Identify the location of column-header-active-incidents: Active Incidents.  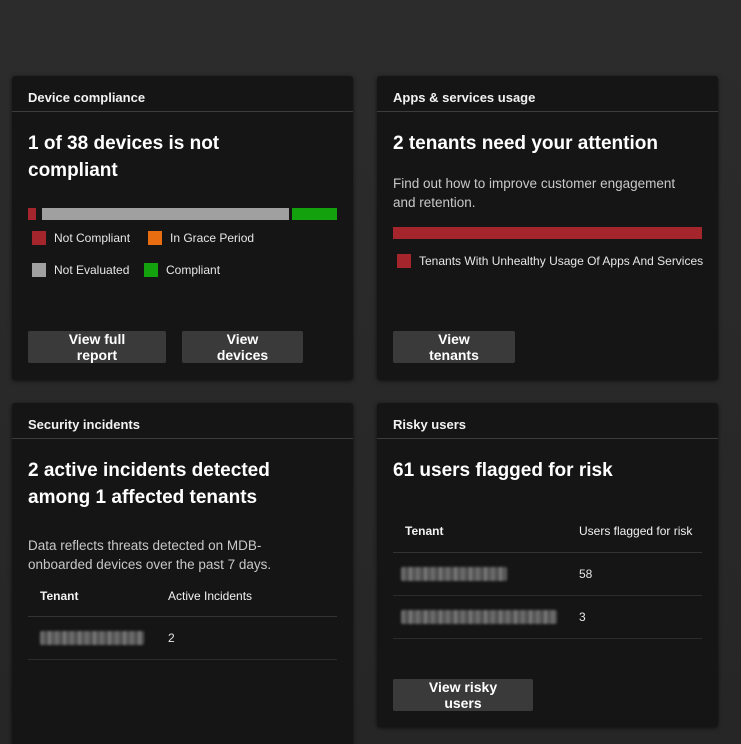
(252, 598).